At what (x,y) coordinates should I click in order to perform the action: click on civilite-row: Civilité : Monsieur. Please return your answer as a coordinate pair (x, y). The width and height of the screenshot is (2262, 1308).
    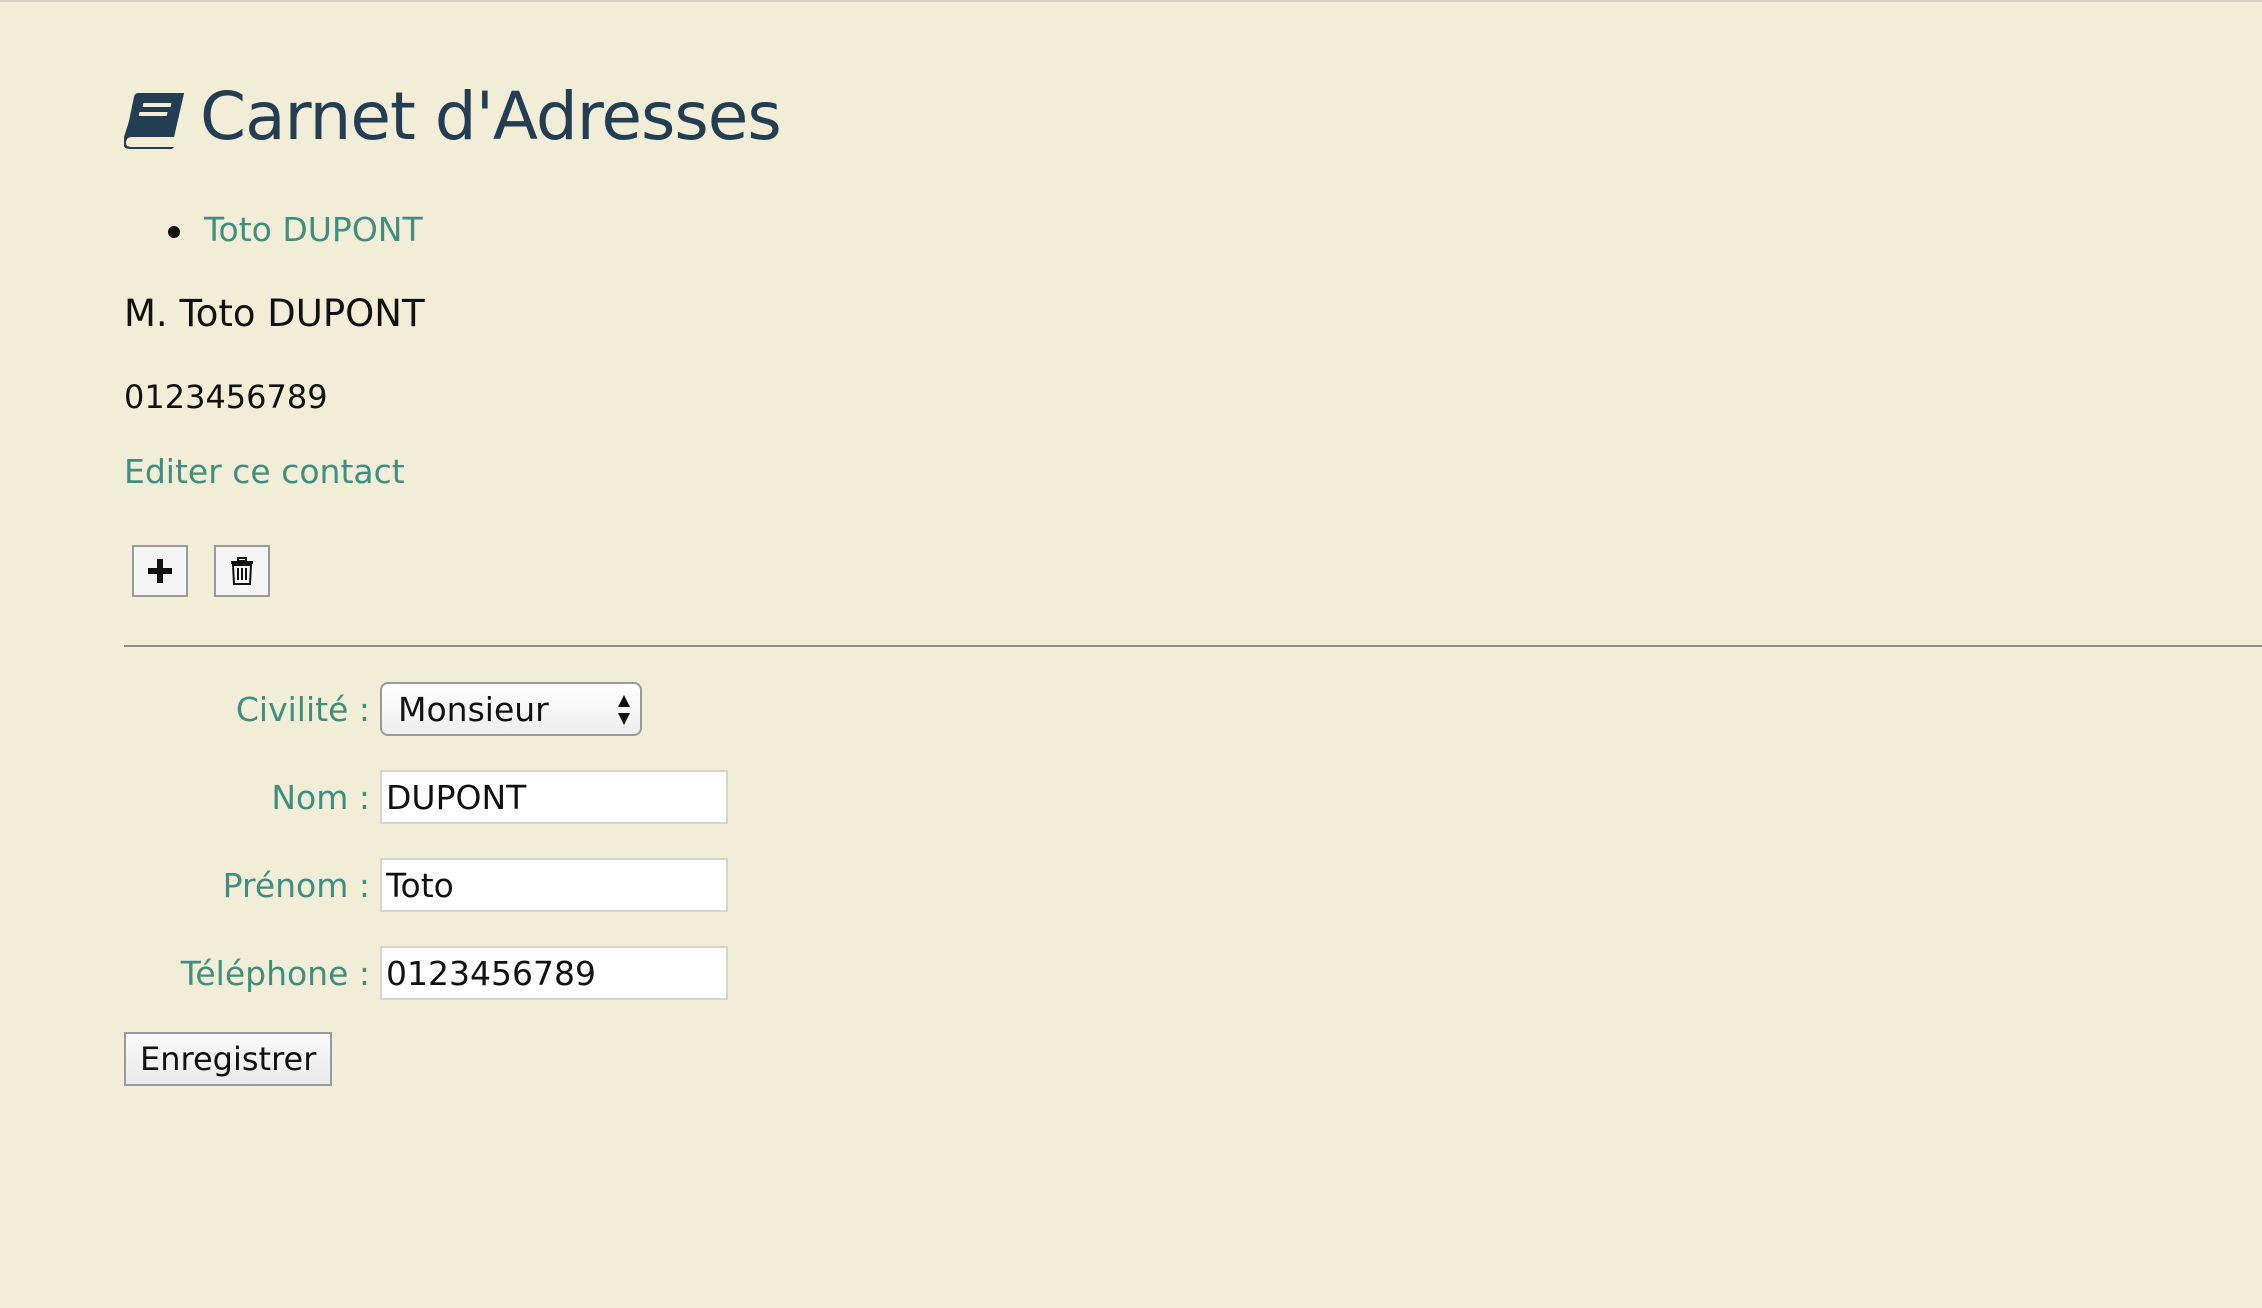
    Looking at the image, I should click on (383, 709).